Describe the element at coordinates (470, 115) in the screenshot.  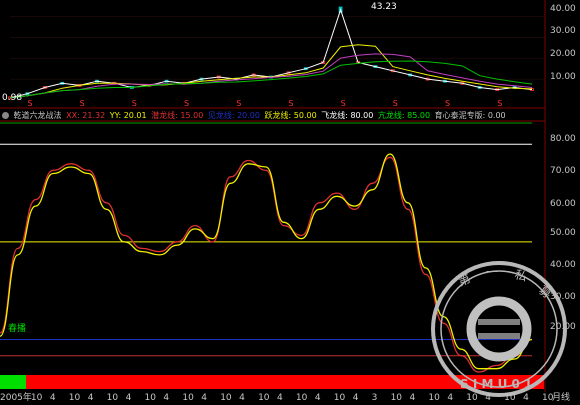
I see `taini-value: 育心泰泥专版: 0.00` at that location.